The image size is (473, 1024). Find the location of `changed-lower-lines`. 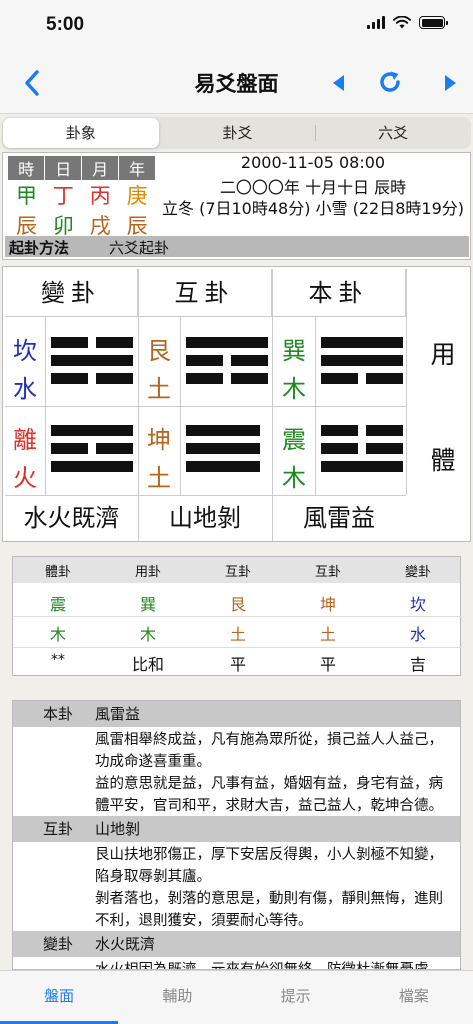

changed-lower-lines is located at coordinates (92, 448).